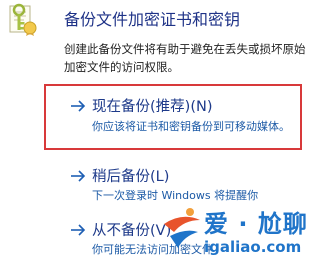  What do you see at coordinates (192, 58) in the screenshot?
I see `dialog-description: 创建此备份文件将有助于避免在丢失或损坏原始 加密文件的访问权限。` at bounding box center [192, 58].